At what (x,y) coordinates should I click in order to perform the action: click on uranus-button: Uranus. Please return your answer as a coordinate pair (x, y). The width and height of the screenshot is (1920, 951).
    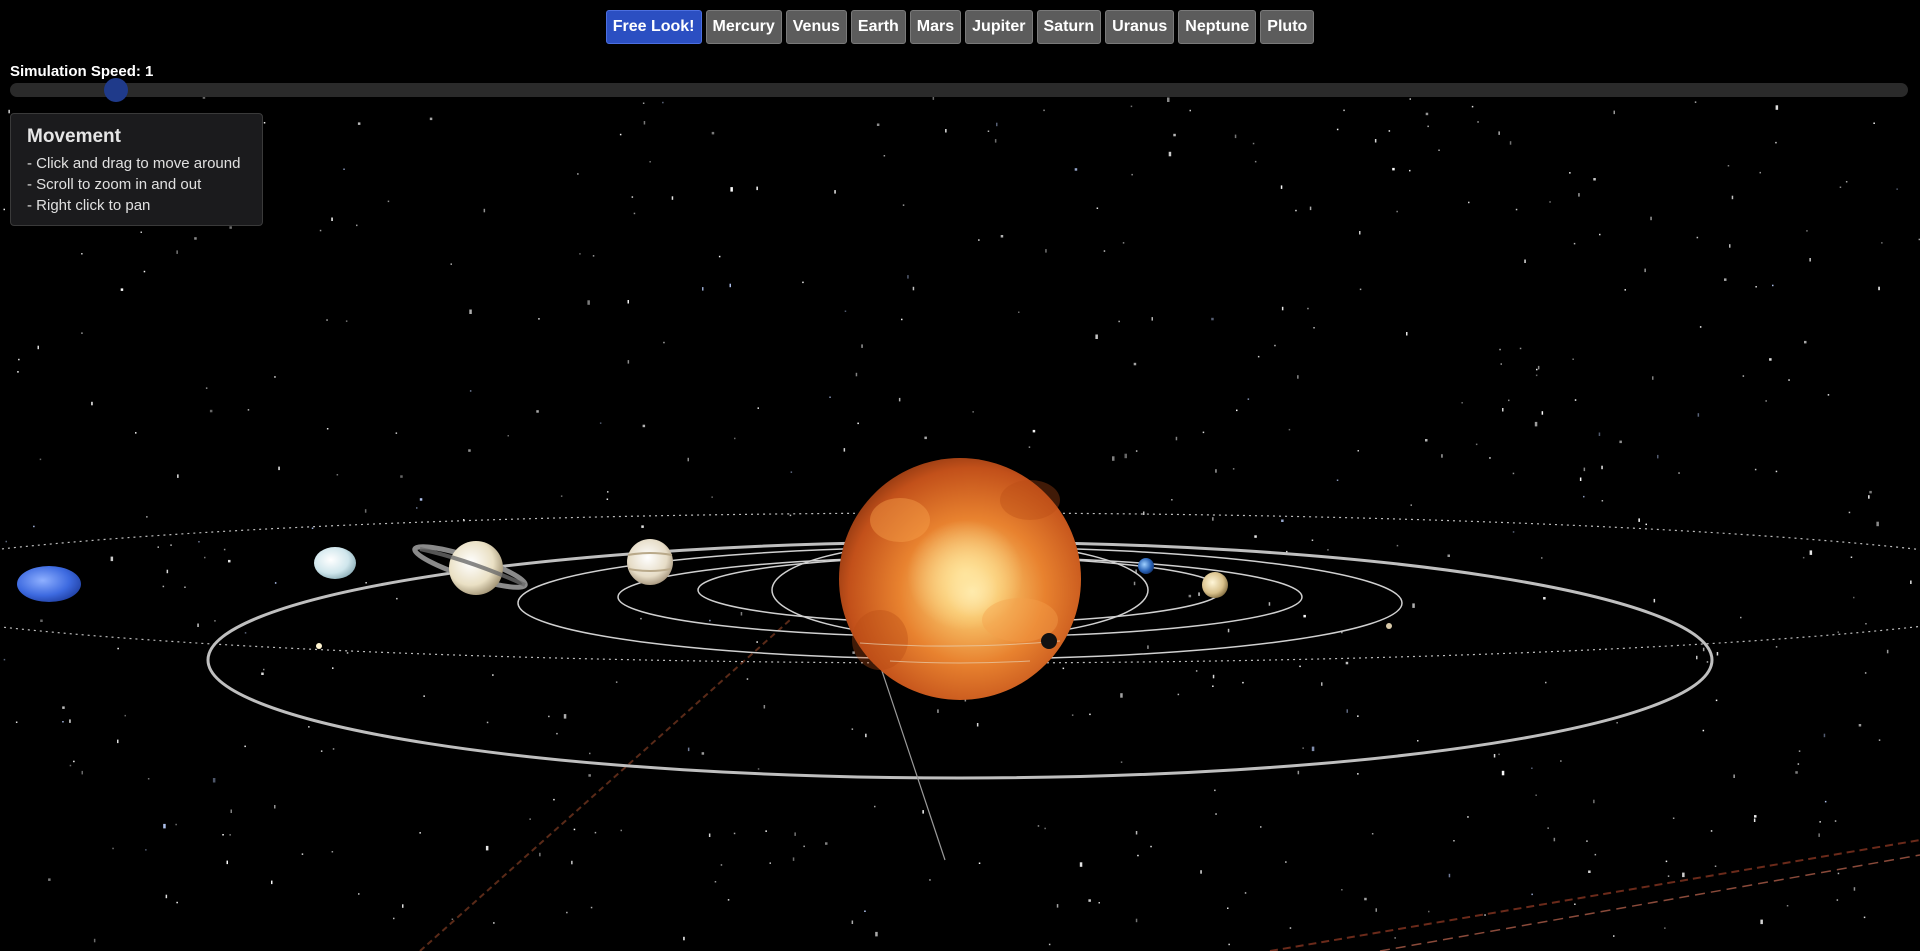
    Looking at the image, I should click on (1140, 27).